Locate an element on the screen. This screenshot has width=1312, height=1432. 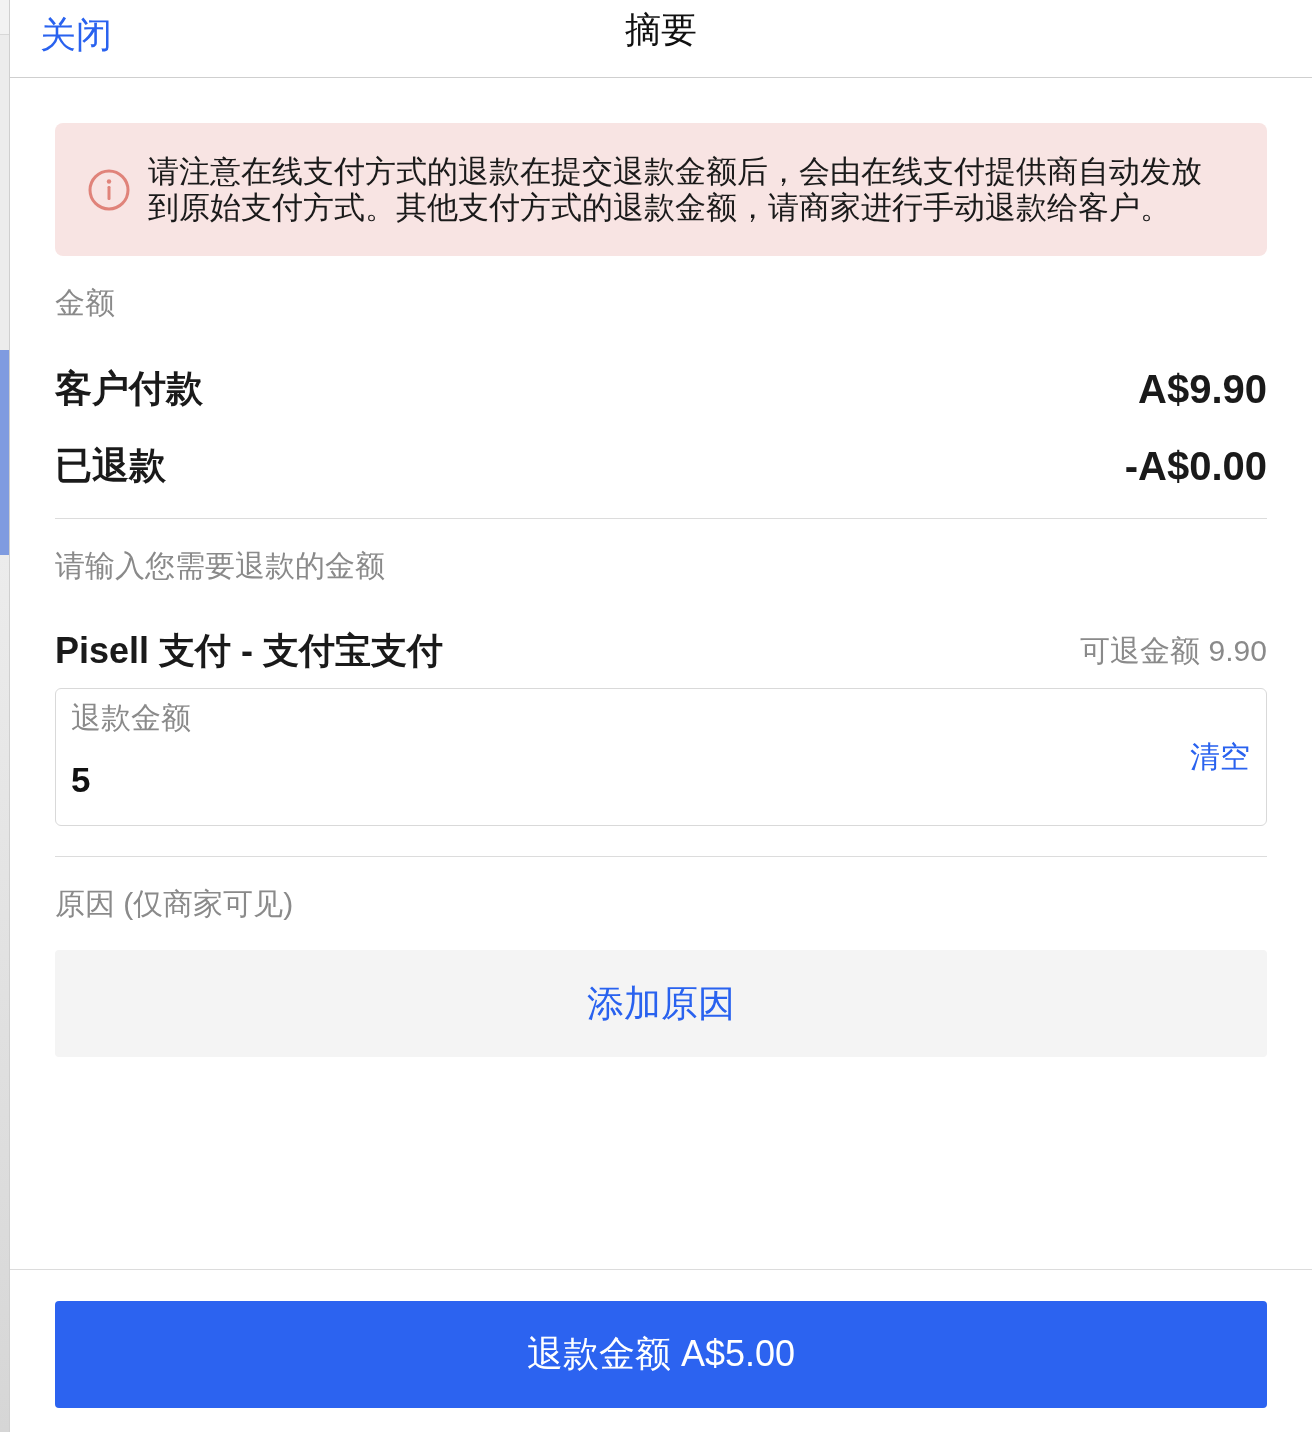
section-label: 金额 is located at coordinates (85, 303).